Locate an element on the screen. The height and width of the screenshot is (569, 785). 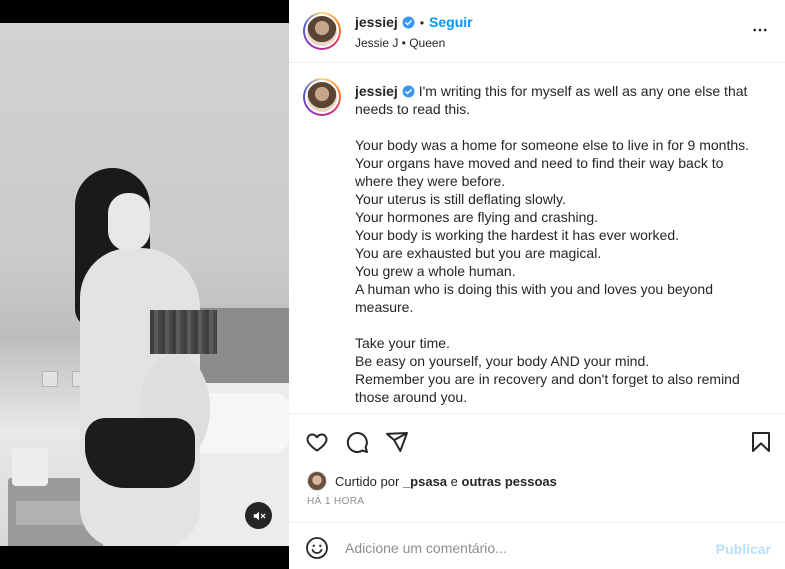
comment-button is located at coordinates (357, 444).